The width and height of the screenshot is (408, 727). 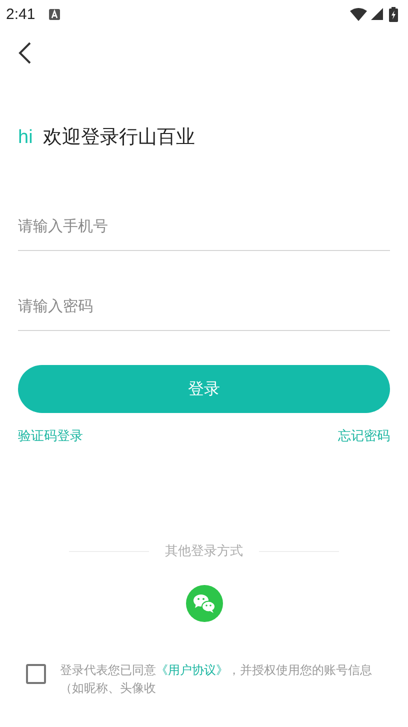 What do you see at coordinates (50, 436) in the screenshot?
I see `sms-code-login-link: 验证码登录` at bounding box center [50, 436].